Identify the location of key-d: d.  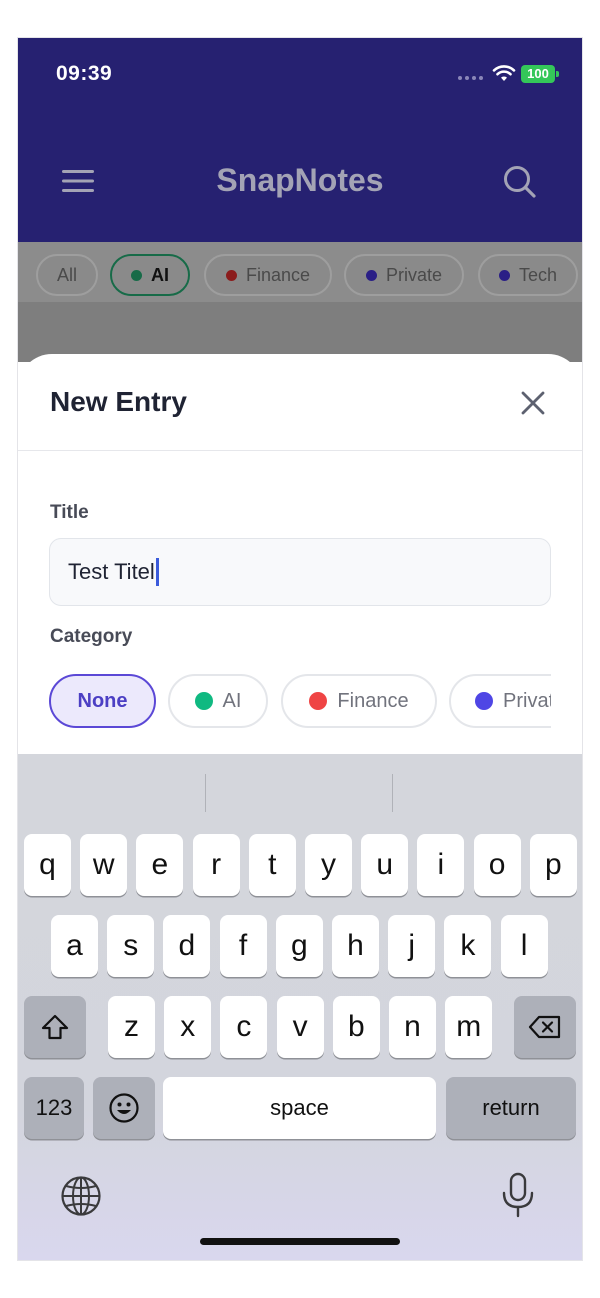
(187, 946).